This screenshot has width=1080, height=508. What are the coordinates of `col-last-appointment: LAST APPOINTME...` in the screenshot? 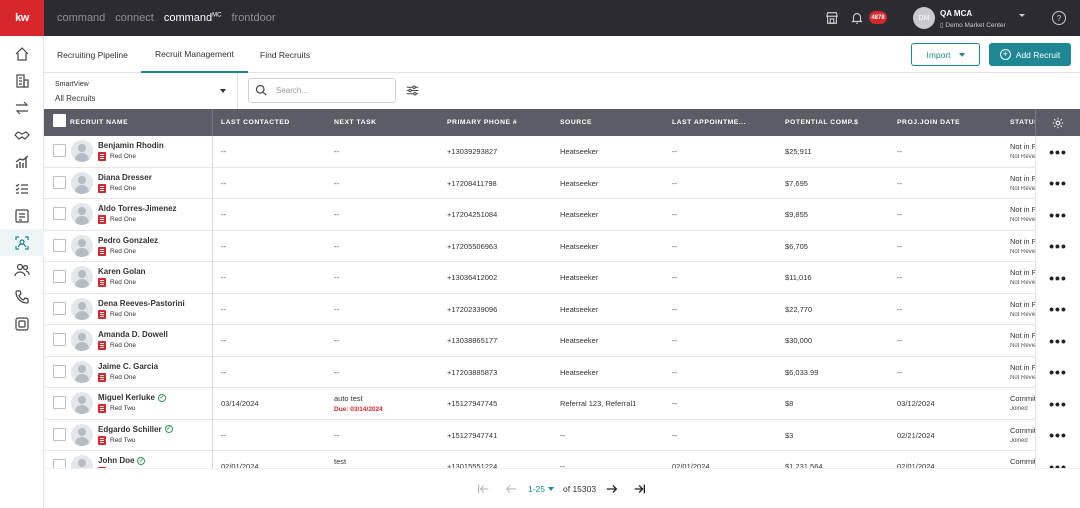 It's located at (712, 122).